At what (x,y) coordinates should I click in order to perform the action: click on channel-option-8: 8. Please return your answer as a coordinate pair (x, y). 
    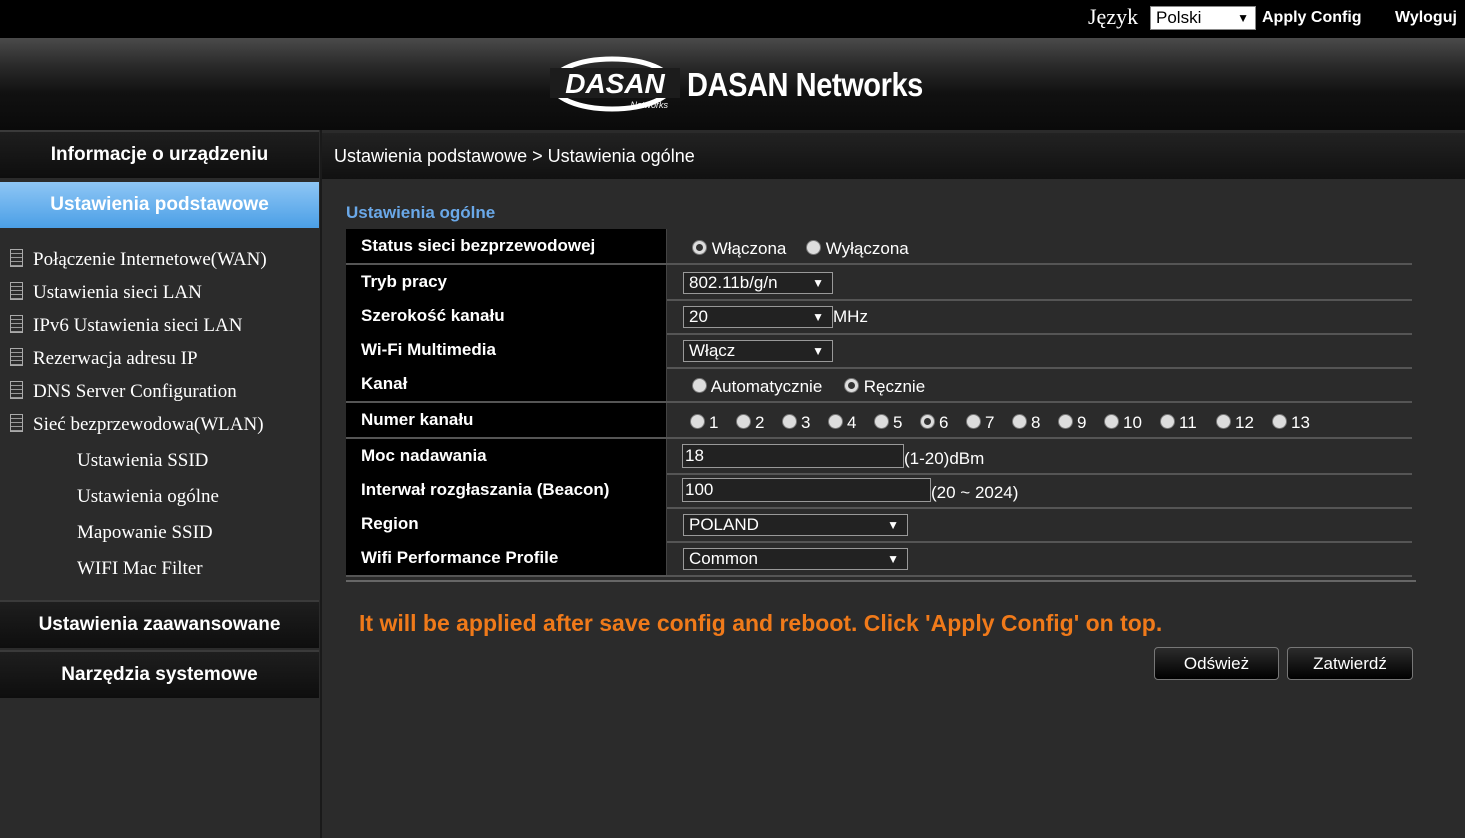
    Looking at the image, I should click on (1026, 423).